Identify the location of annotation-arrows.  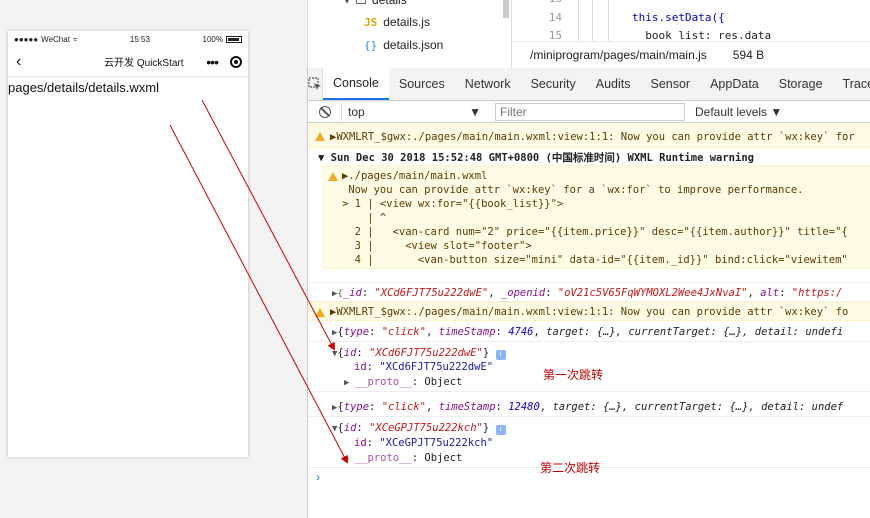
(258, 281).